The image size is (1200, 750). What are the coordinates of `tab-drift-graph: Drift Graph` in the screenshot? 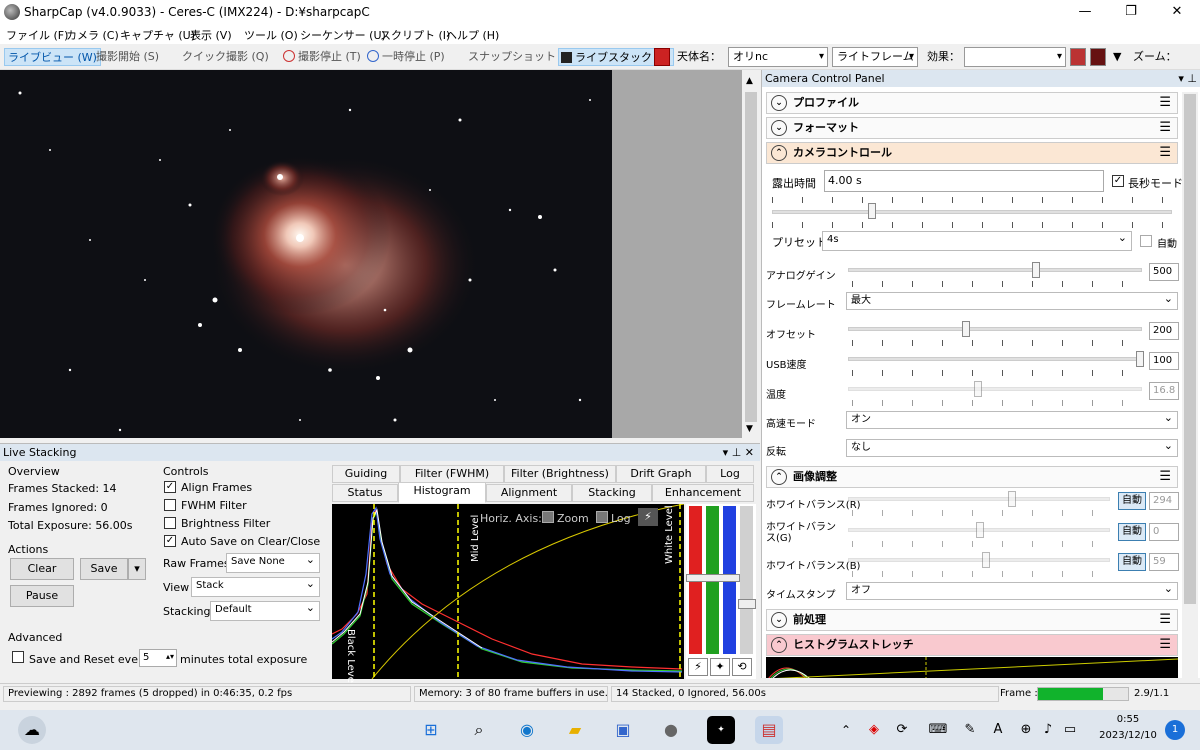 It's located at (661, 474).